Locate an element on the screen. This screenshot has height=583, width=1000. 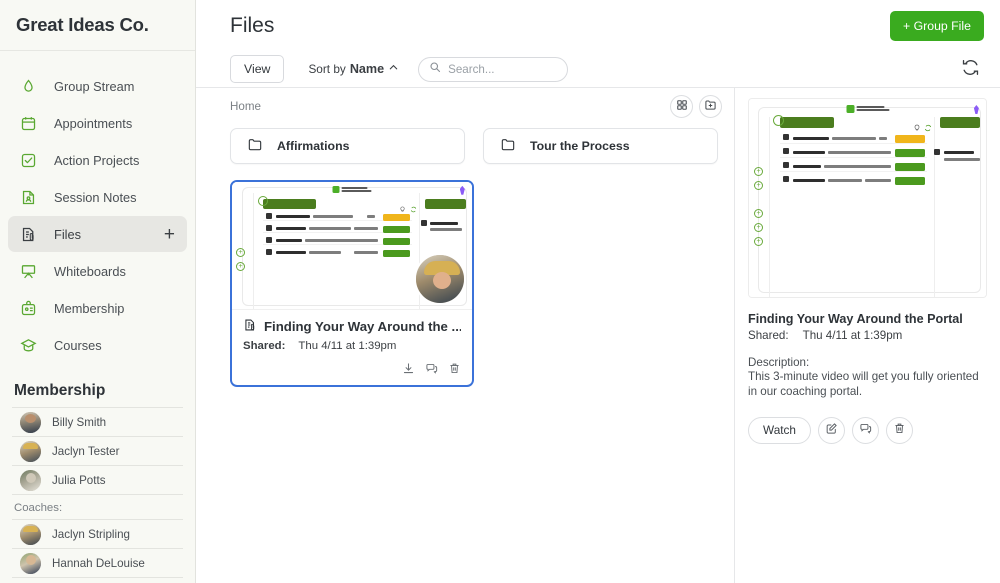
new-folder-button is located at coordinates (710, 106).